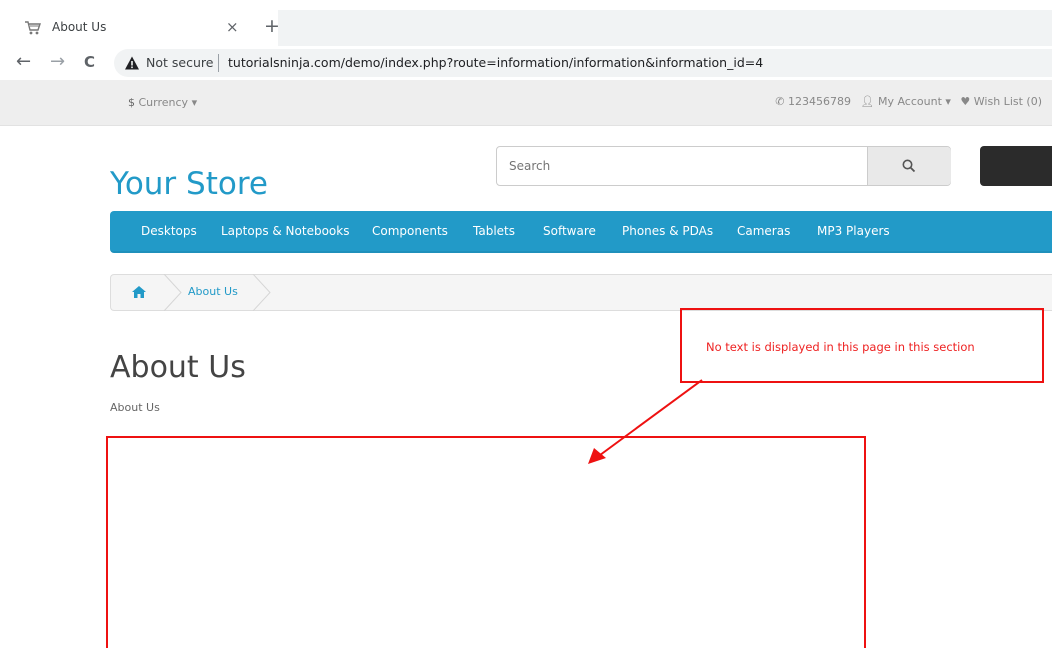  What do you see at coordinates (33, 28) in the screenshot?
I see `cart-icon` at bounding box center [33, 28].